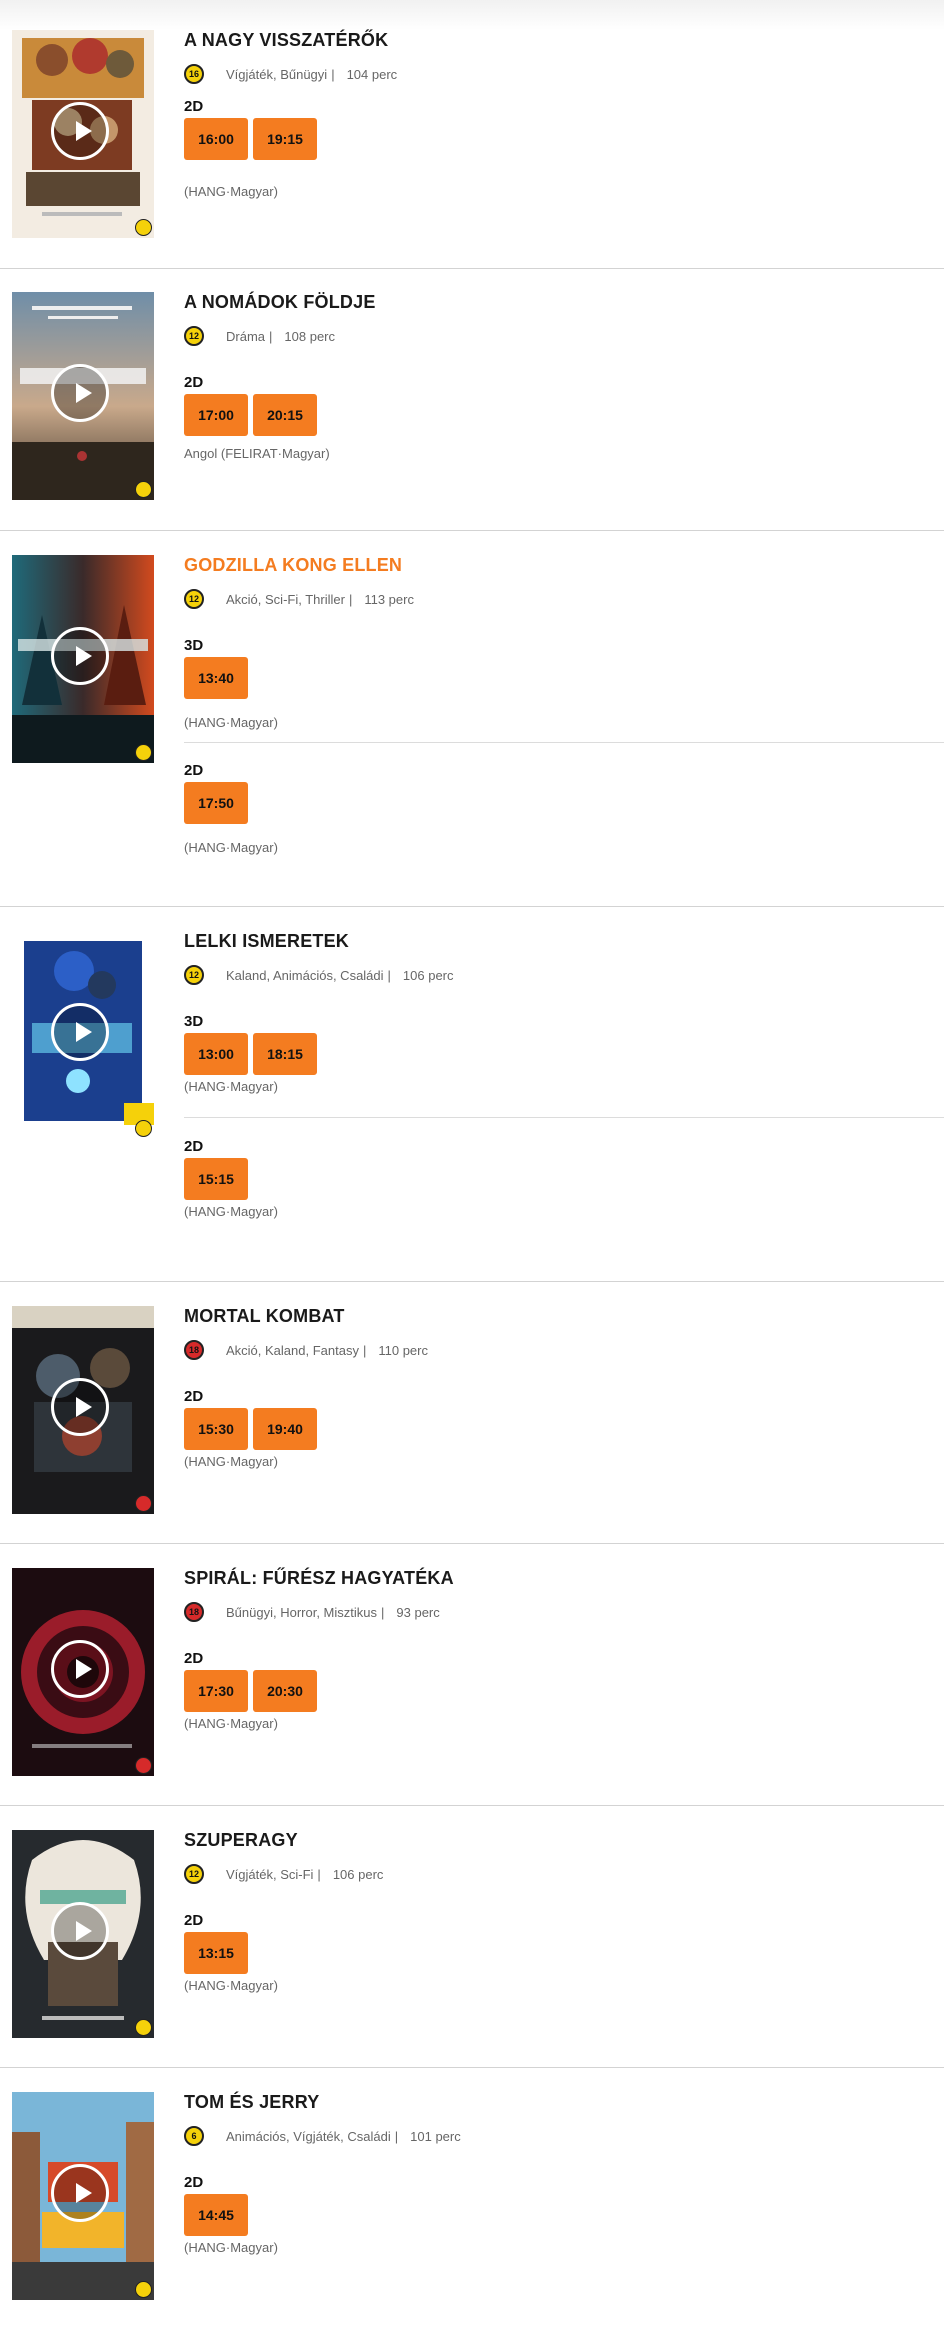 Image resolution: width=944 pixels, height=2343 pixels. Describe the element at coordinates (251, 2102) in the screenshot. I see `movie-title: TOM ÉS JERRY` at that location.